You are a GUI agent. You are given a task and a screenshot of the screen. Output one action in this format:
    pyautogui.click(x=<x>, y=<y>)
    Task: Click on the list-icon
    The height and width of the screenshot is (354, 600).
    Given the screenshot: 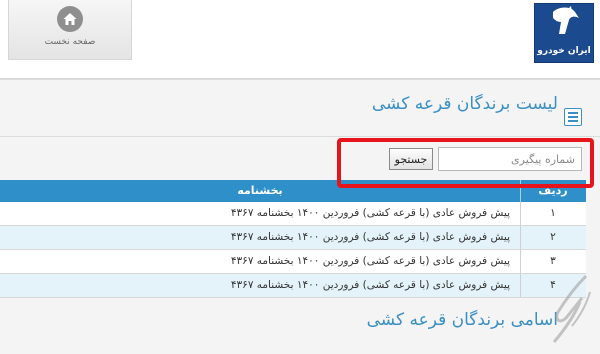 What is the action you would take?
    pyautogui.click(x=573, y=117)
    